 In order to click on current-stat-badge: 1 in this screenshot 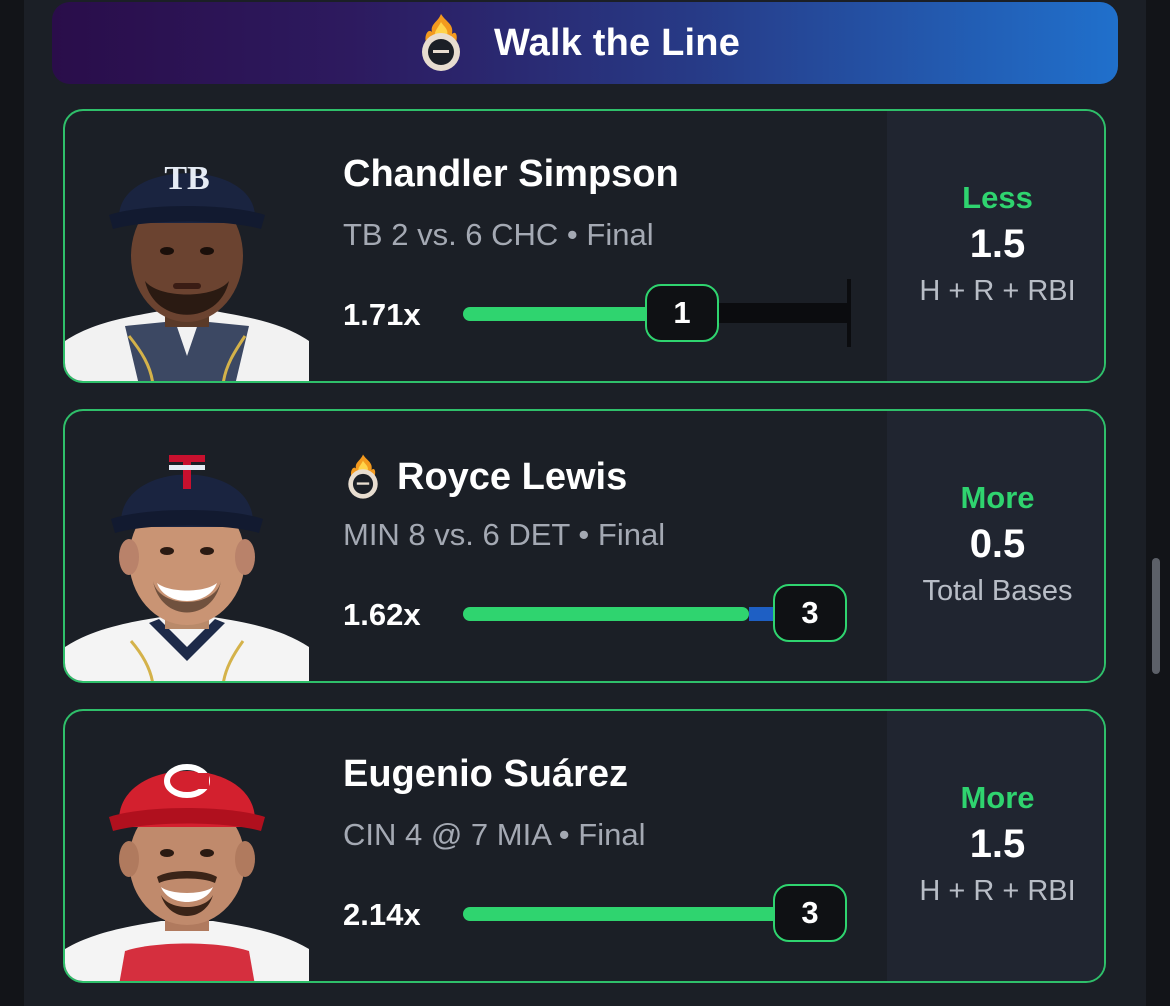, I will do `click(682, 313)`.